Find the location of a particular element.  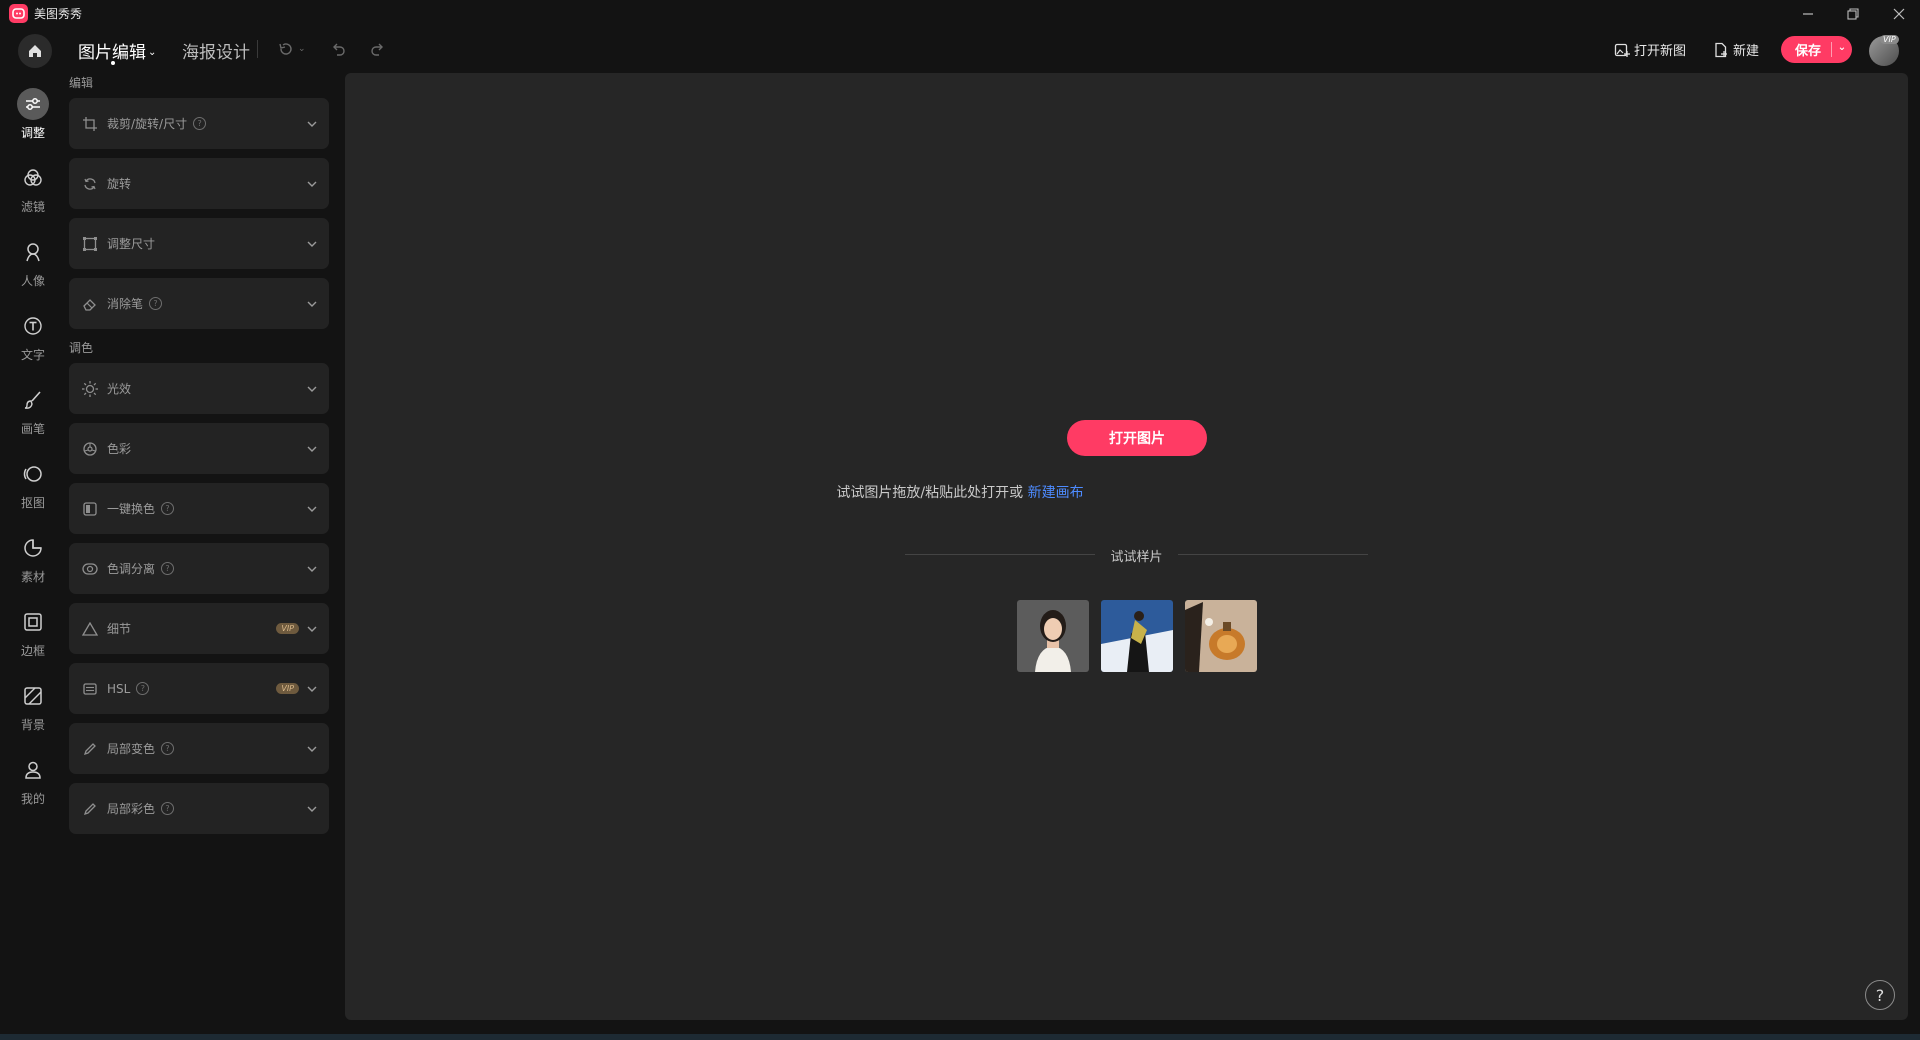

tool-row-edit_tools-3: 消除笔? is located at coordinates (199, 303).